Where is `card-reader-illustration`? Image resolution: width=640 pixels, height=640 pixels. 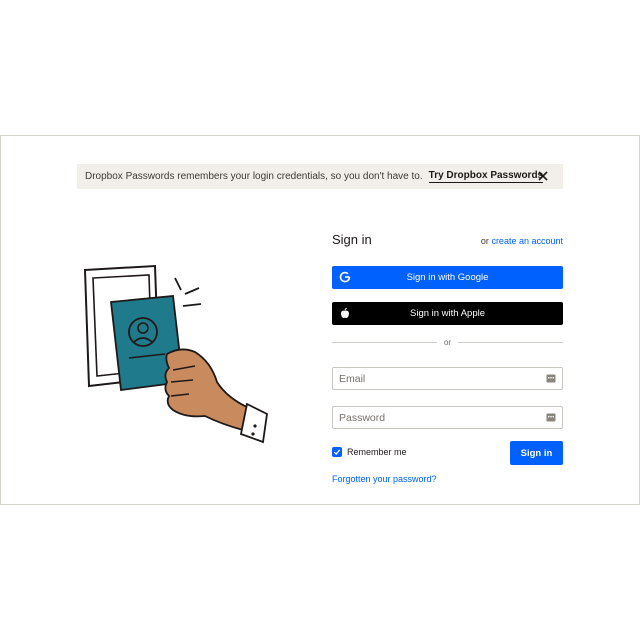
card-reader-illustration is located at coordinates (175, 354).